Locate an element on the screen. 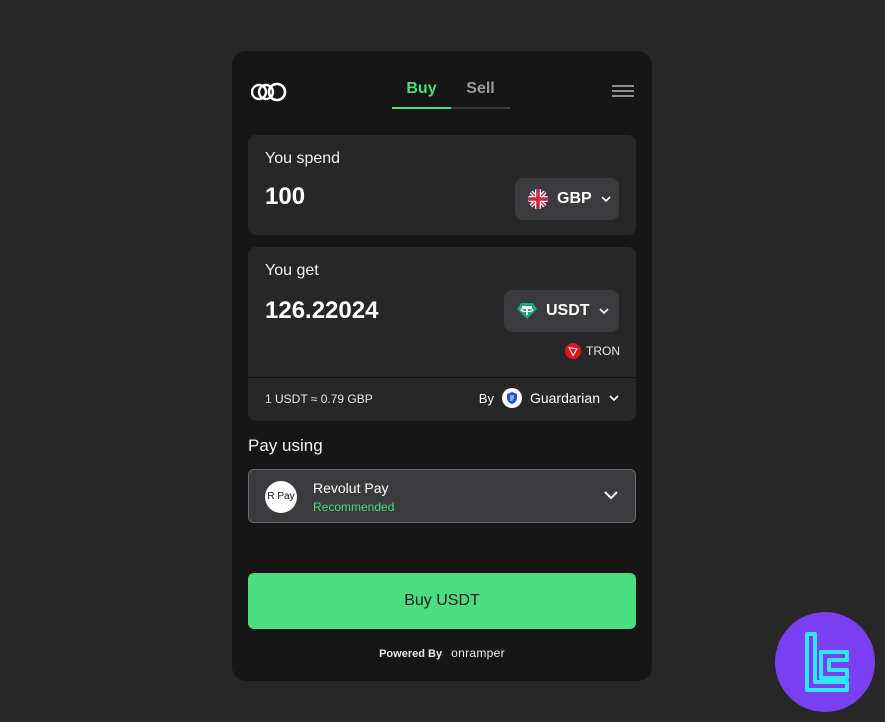 This screenshot has height=722, width=885. spend-amount-input: 100 is located at coordinates (285, 197).